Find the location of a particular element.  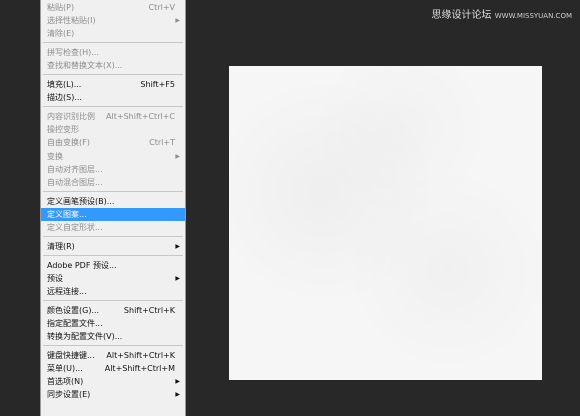

menu-item-free-transform: 自由变换(F) Ctrl+T is located at coordinates (113, 142).